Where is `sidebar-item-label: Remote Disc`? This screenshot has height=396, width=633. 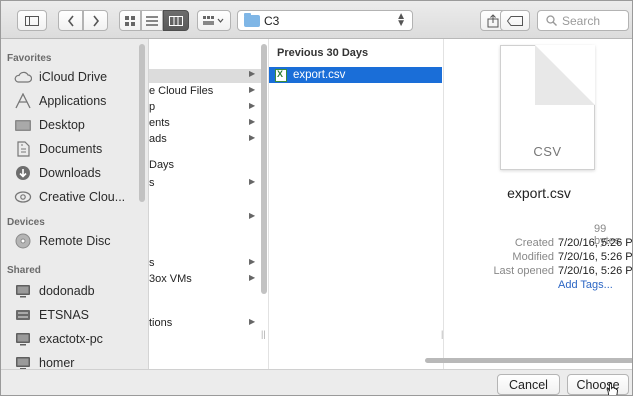 sidebar-item-label: Remote Disc is located at coordinates (75, 241).